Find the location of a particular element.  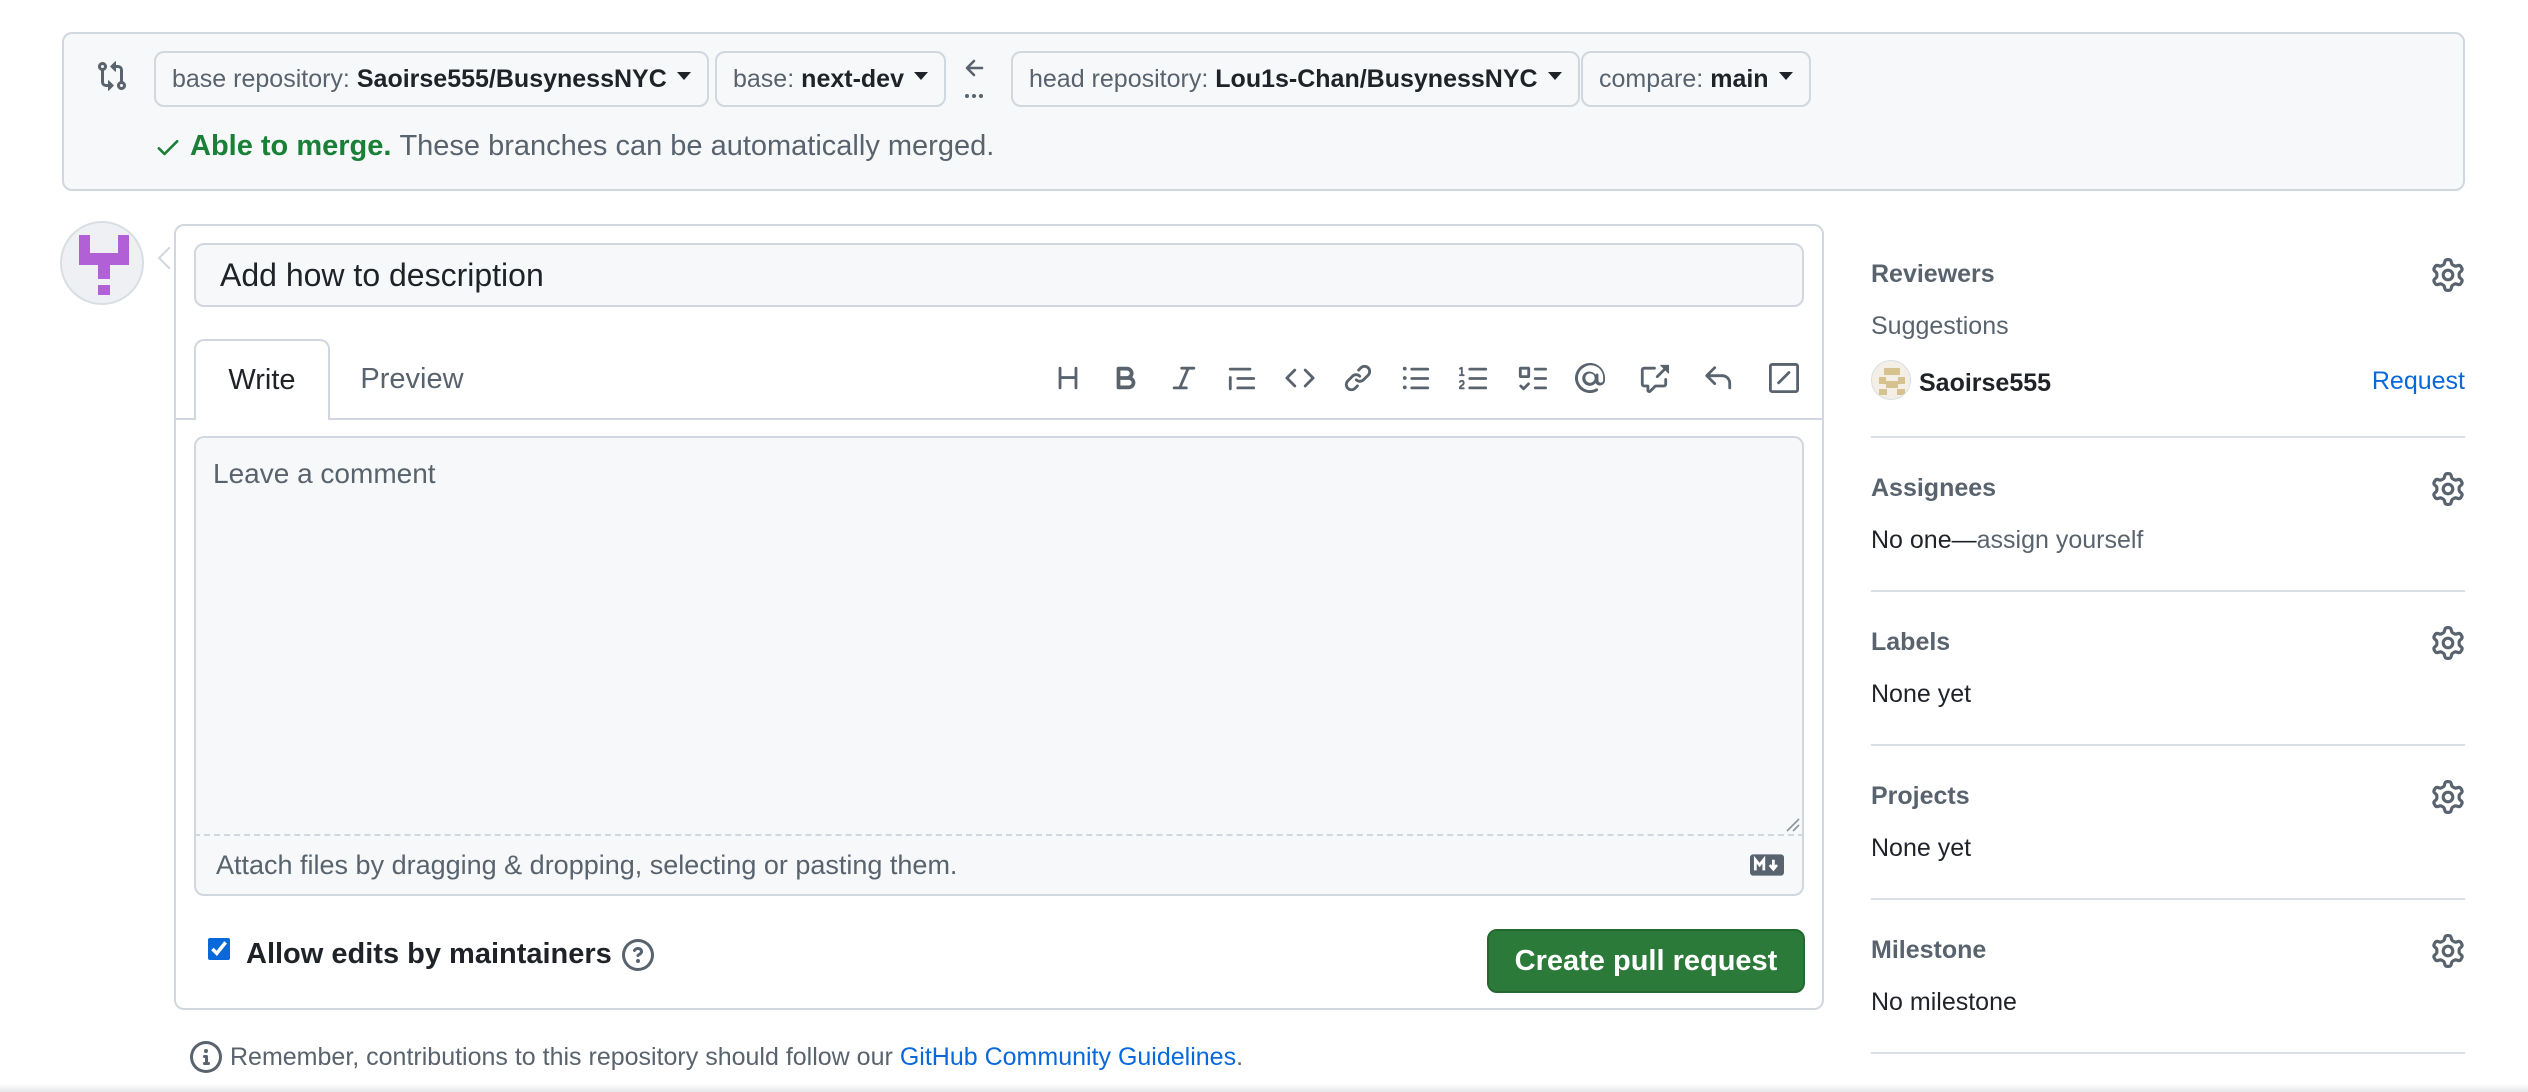

italic-button is located at coordinates (1184, 378).